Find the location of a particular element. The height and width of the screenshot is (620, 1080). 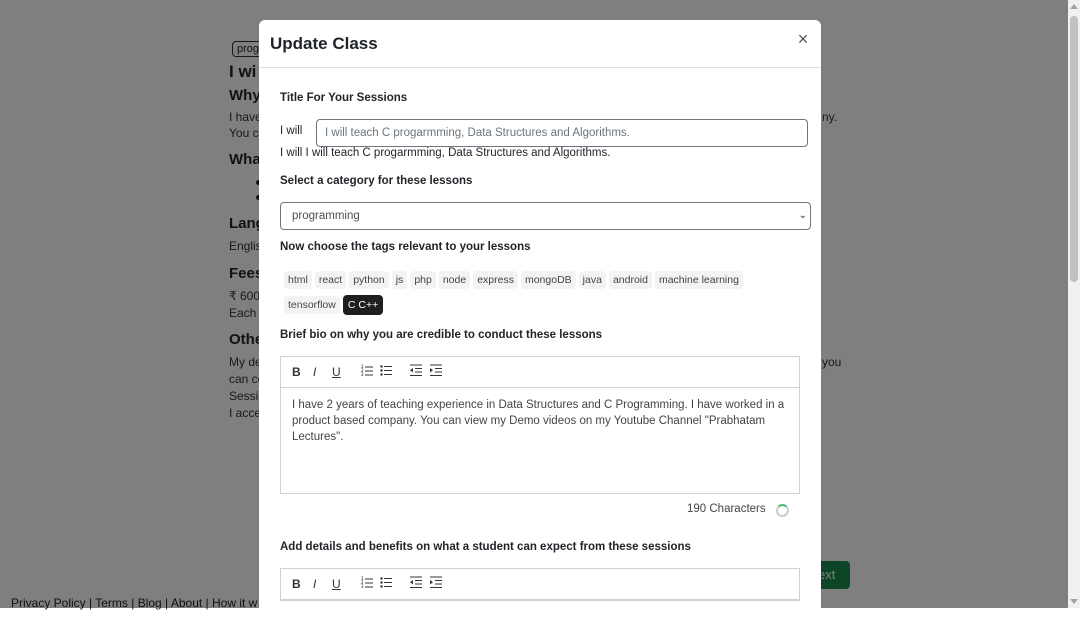

category-label: Select a category for these lessons is located at coordinates (376, 181).